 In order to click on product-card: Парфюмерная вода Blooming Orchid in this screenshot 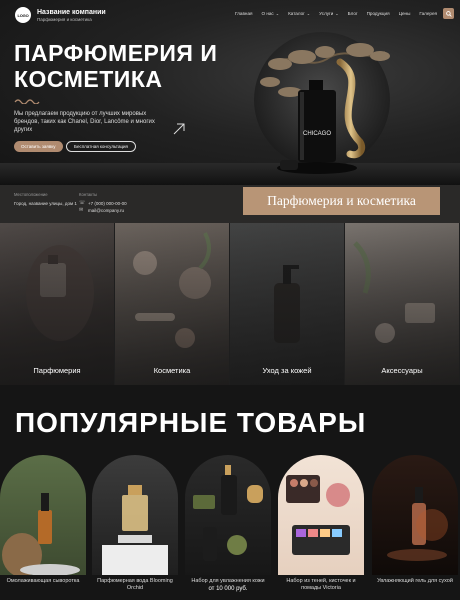, I will do `click(135, 523)`.